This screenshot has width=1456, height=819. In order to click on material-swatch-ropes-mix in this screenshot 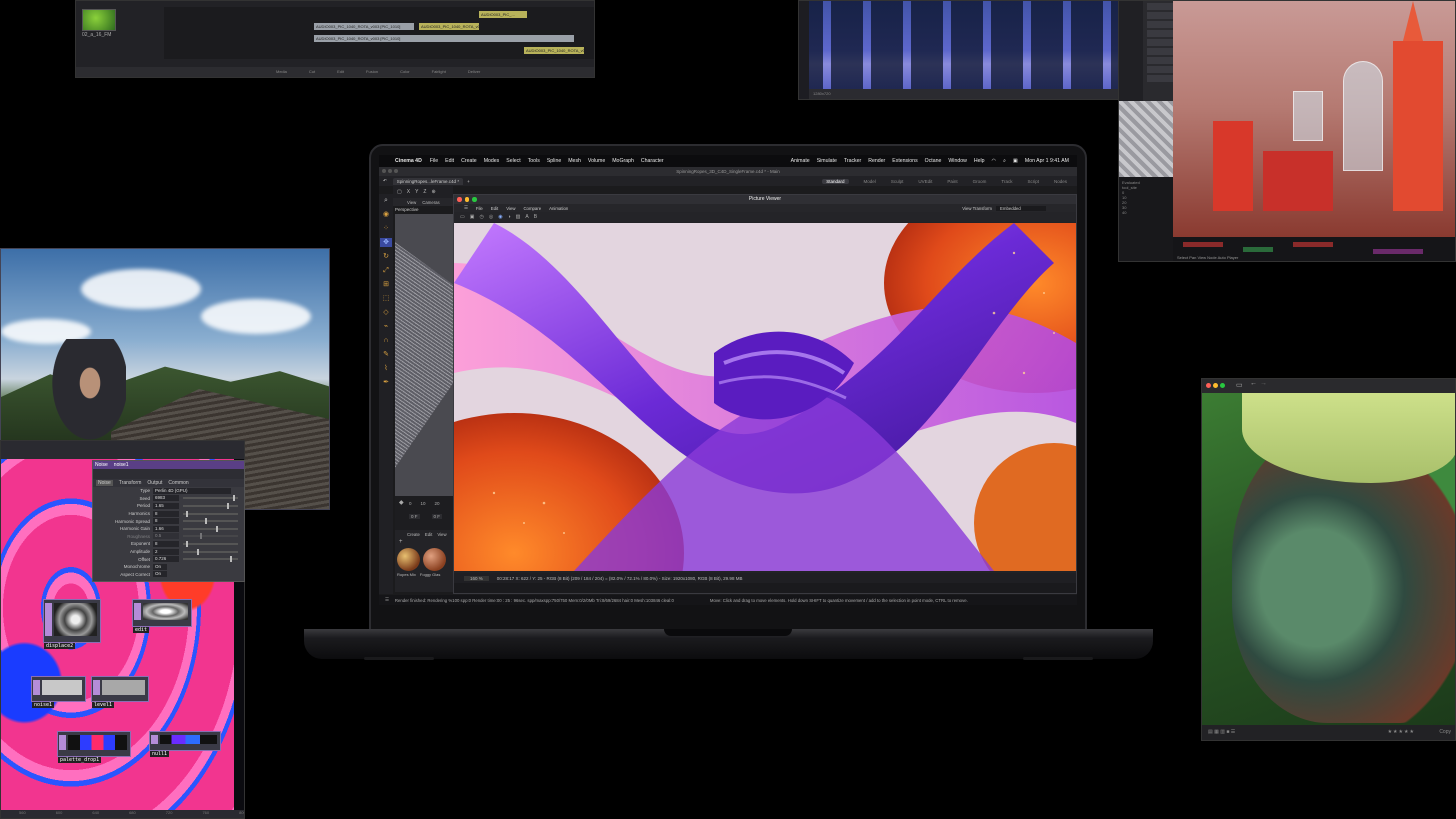, I will do `click(408, 559)`.